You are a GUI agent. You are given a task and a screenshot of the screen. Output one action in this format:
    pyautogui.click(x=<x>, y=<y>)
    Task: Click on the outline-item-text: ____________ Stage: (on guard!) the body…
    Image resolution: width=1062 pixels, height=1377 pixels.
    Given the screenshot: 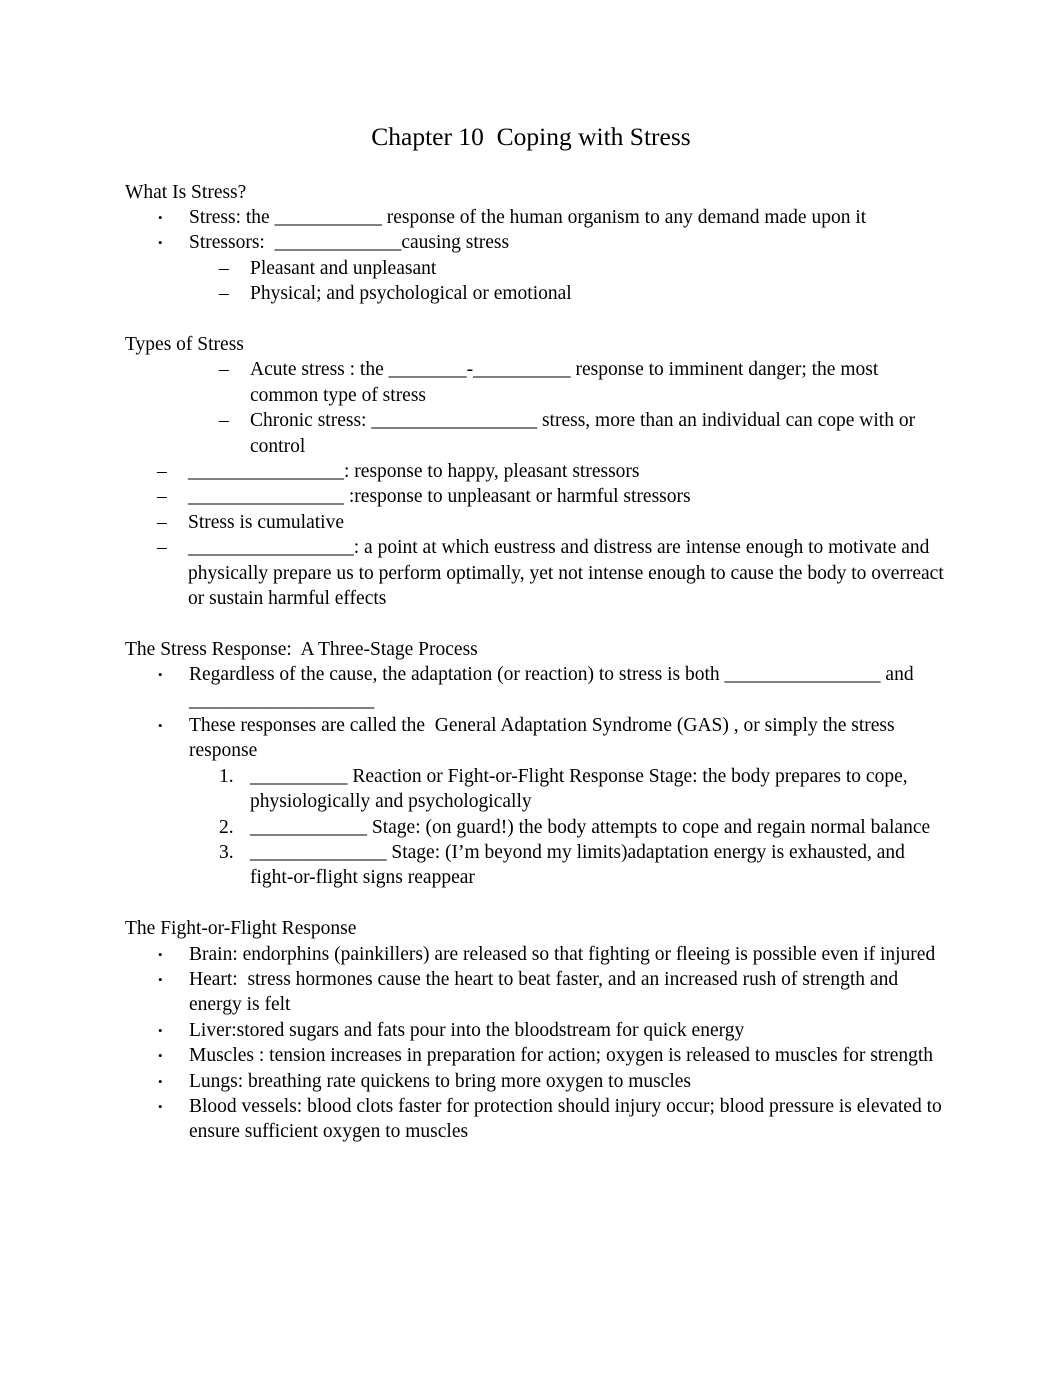 What is the action you would take?
    pyautogui.click(x=590, y=827)
    